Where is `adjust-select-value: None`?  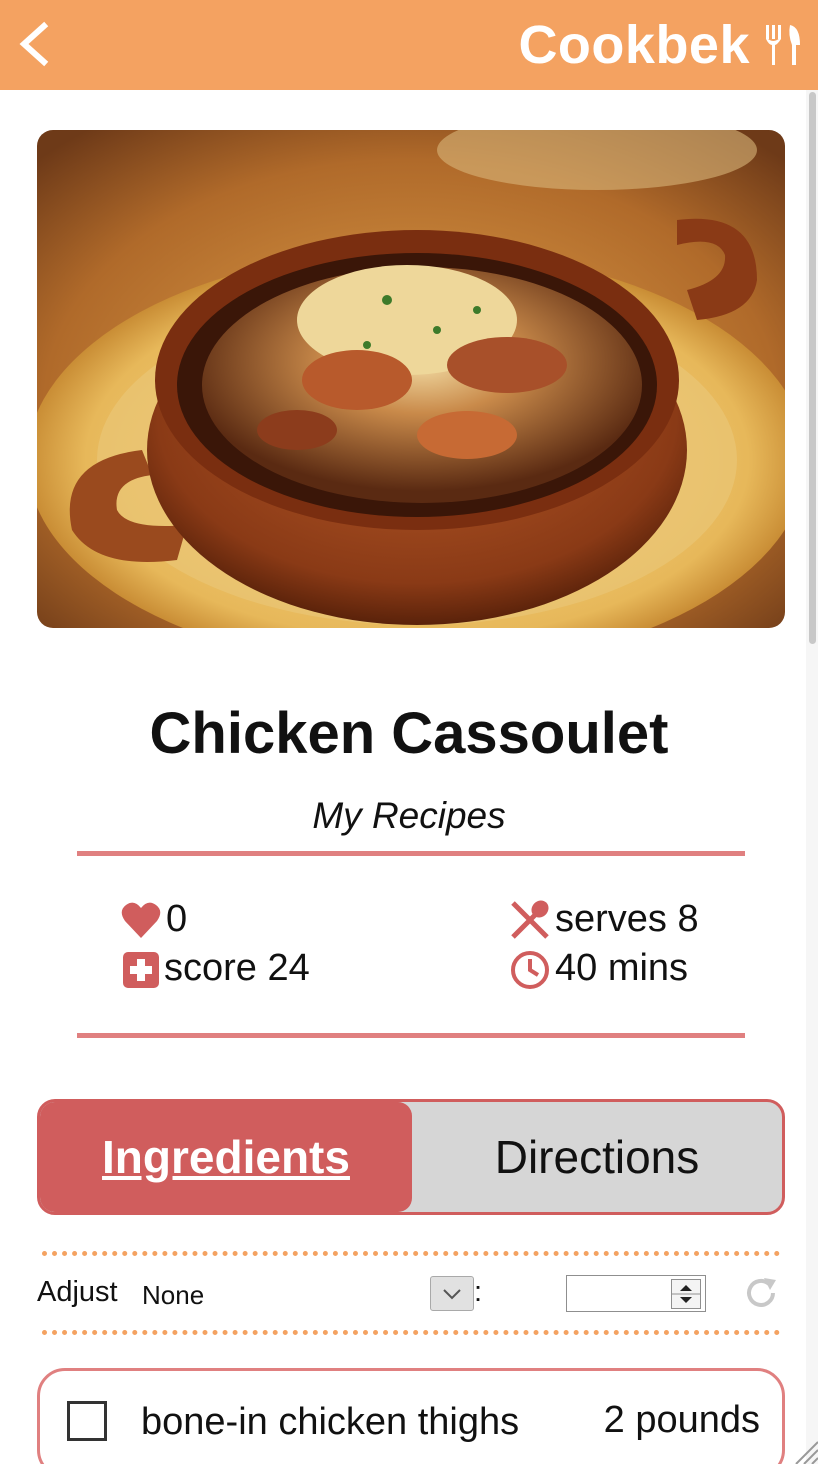 adjust-select-value: None is located at coordinates (173, 1295).